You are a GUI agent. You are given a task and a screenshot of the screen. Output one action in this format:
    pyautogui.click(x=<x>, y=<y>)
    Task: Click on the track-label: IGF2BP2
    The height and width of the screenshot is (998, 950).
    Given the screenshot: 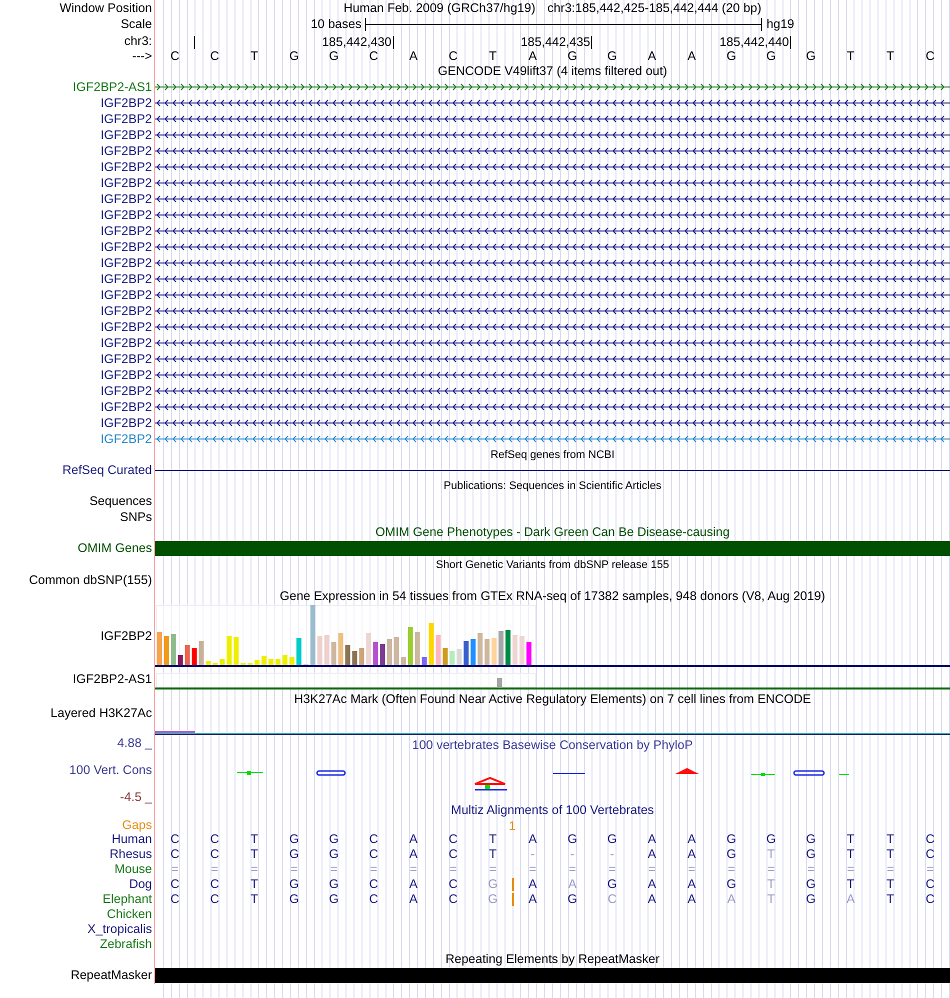 What is the action you would take?
    pyautogui.click(x=126, y=636)
    